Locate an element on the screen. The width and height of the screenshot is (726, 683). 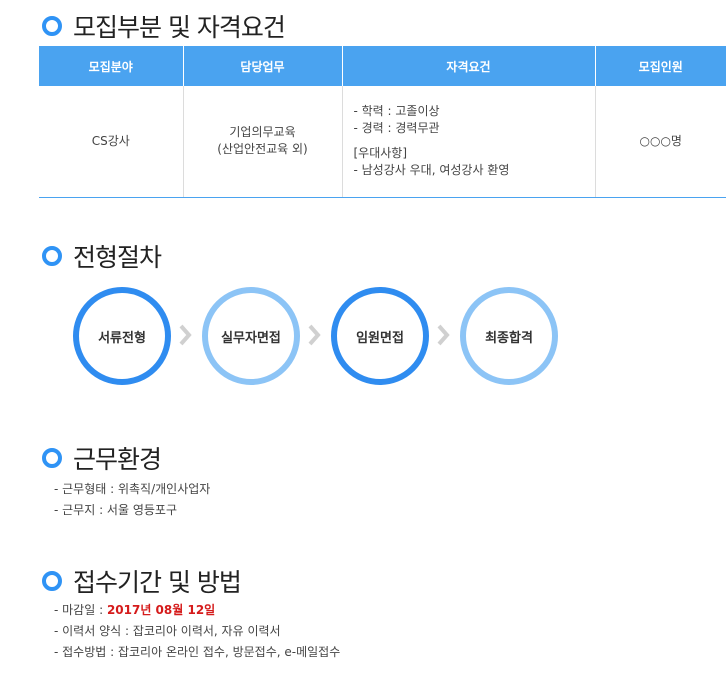
section-title-process: 전형절차 is located at coordinates (102, 256).